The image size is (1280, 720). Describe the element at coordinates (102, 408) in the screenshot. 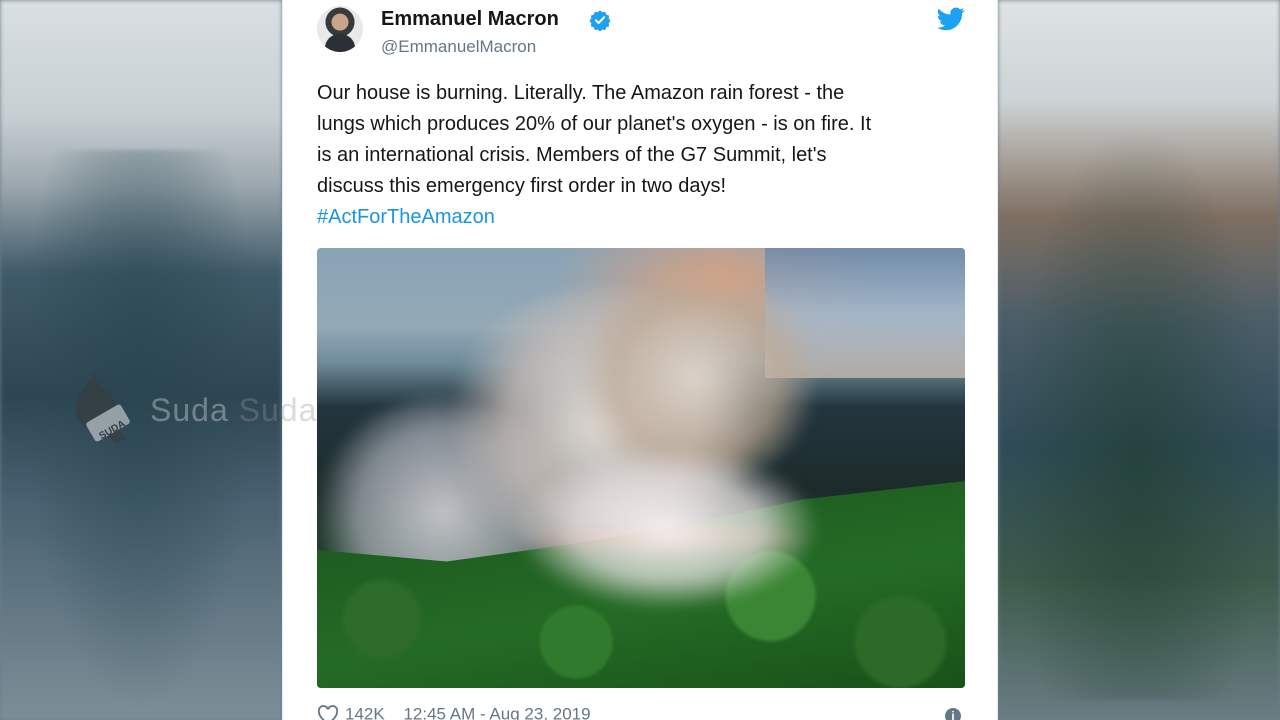

I see `watermark-logo: SUDA` at that location.